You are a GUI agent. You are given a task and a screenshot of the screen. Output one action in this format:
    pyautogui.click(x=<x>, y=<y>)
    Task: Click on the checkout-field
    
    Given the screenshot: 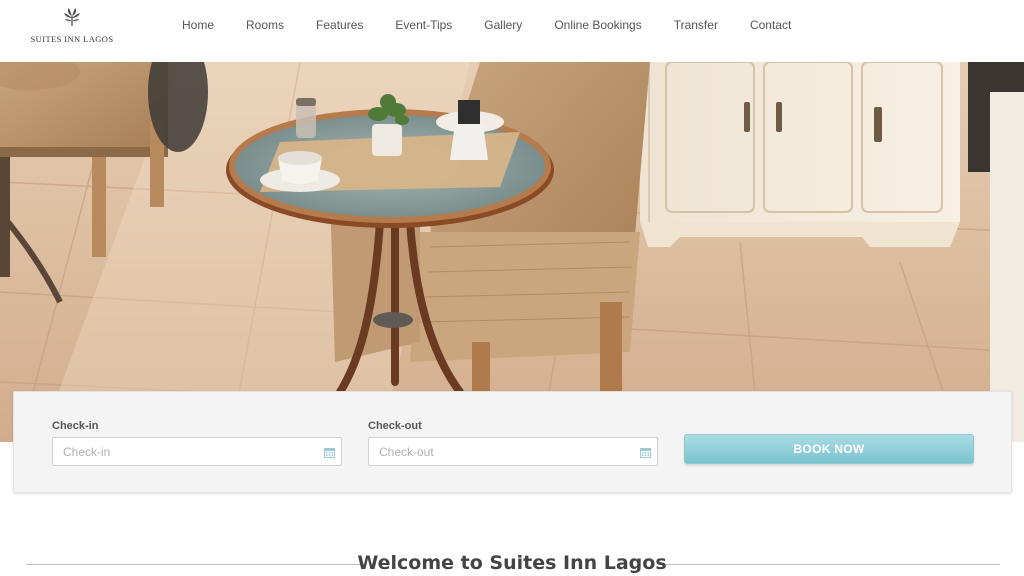 What is the action you would take?
    pyautogui.click(x=513, y=451)
    